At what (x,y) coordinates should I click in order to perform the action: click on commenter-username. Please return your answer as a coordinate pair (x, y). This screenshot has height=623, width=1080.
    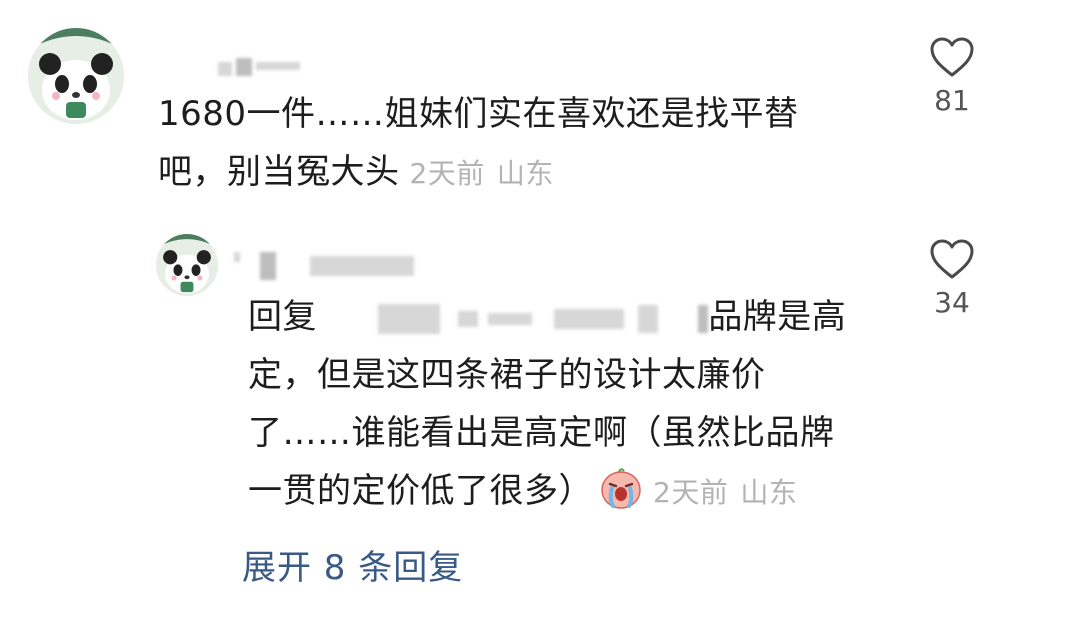
    Looking at the image, I should click on (259, 66).